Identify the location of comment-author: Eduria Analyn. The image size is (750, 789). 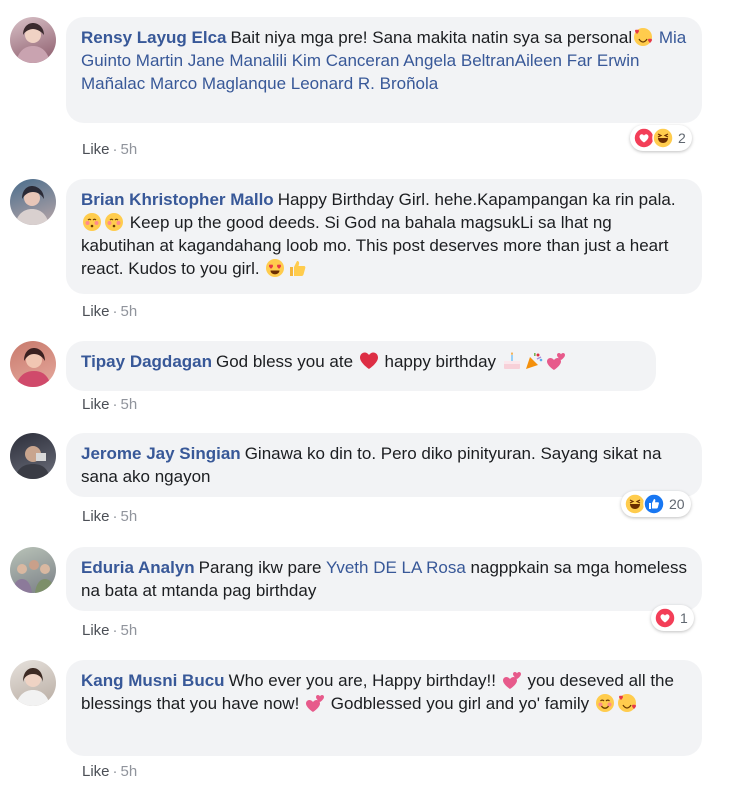
(138, 567).